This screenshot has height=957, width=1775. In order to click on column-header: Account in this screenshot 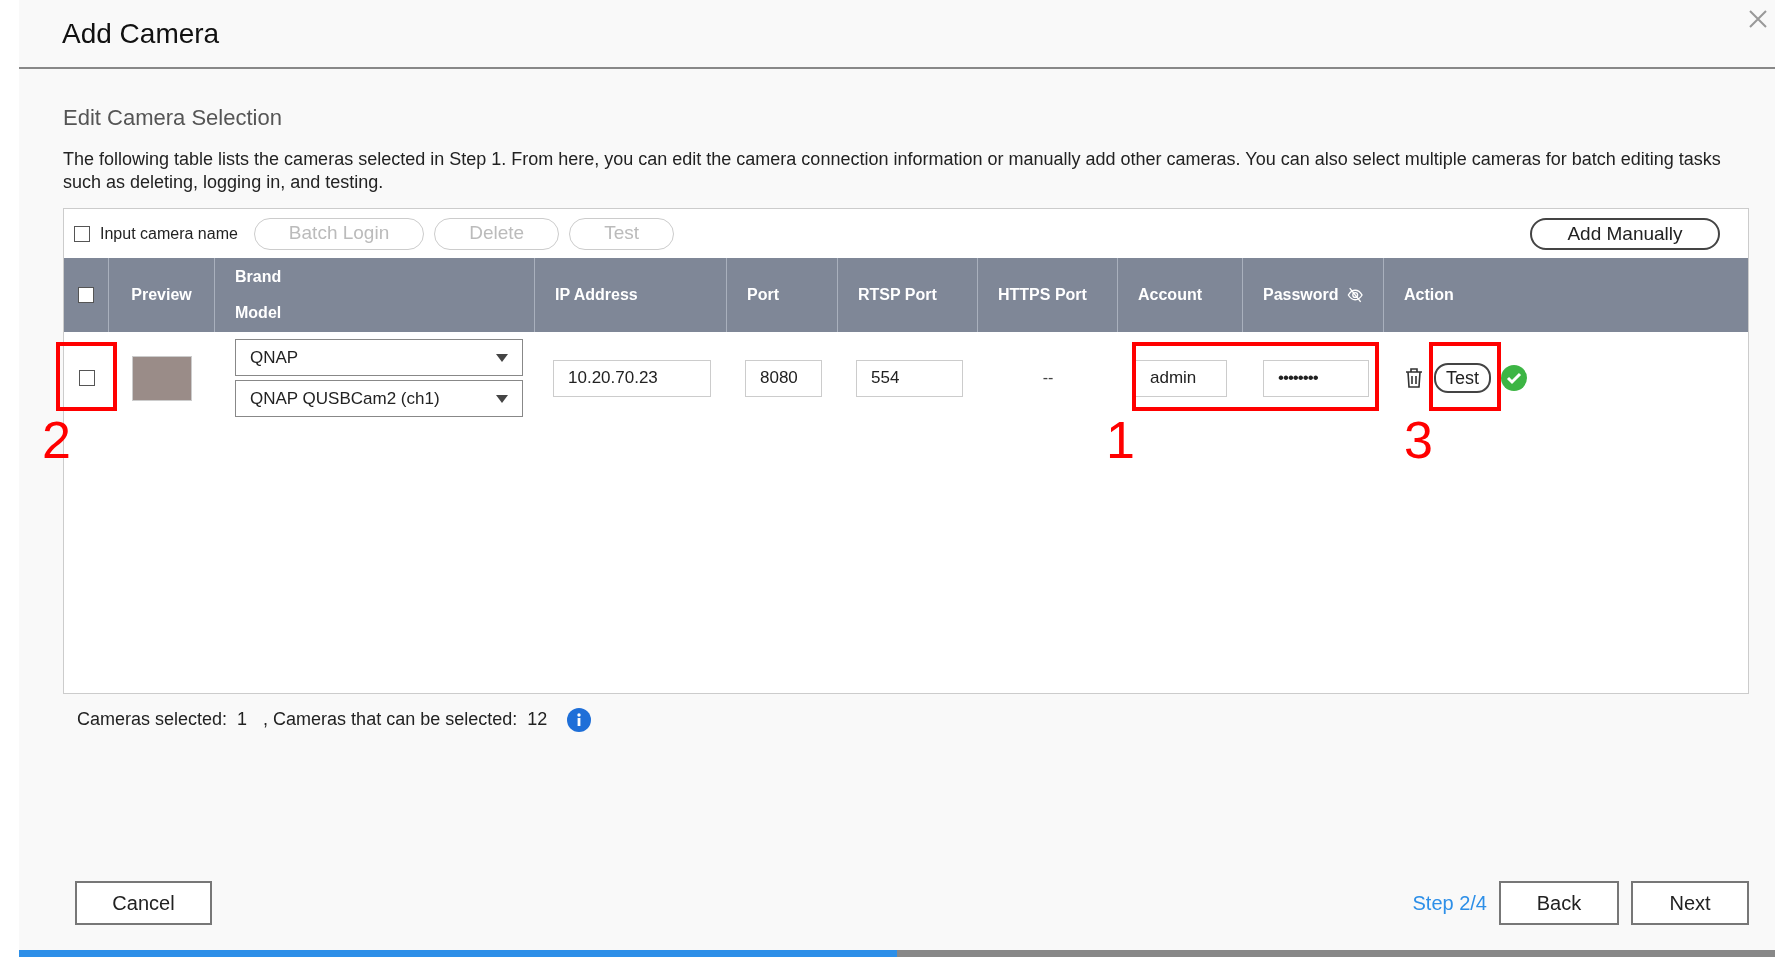, I will do `click(1170, 295)`.